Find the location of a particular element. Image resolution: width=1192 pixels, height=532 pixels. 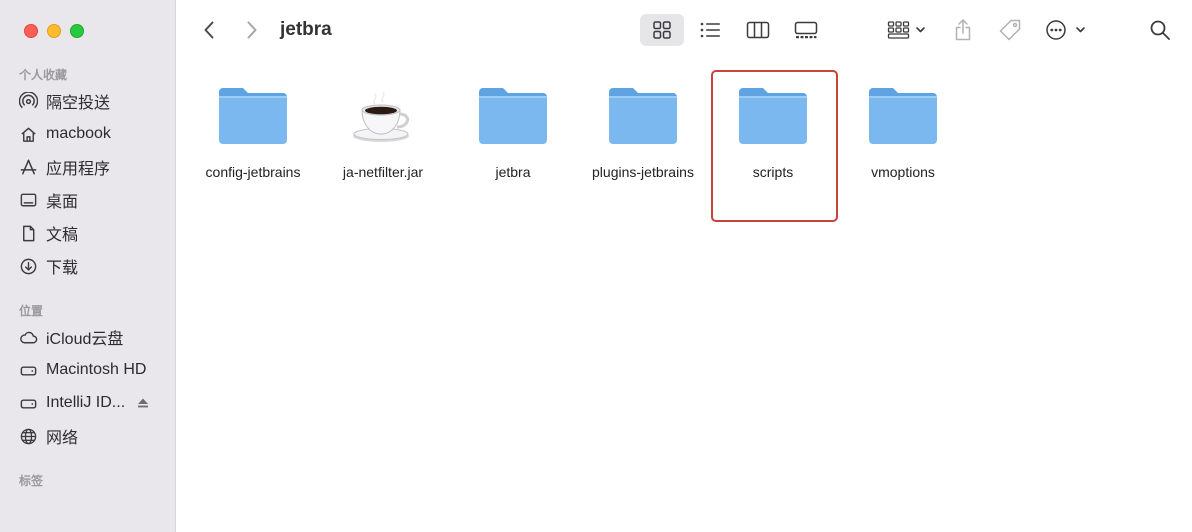

minimize-window-button is located at coordinates (54, 31).